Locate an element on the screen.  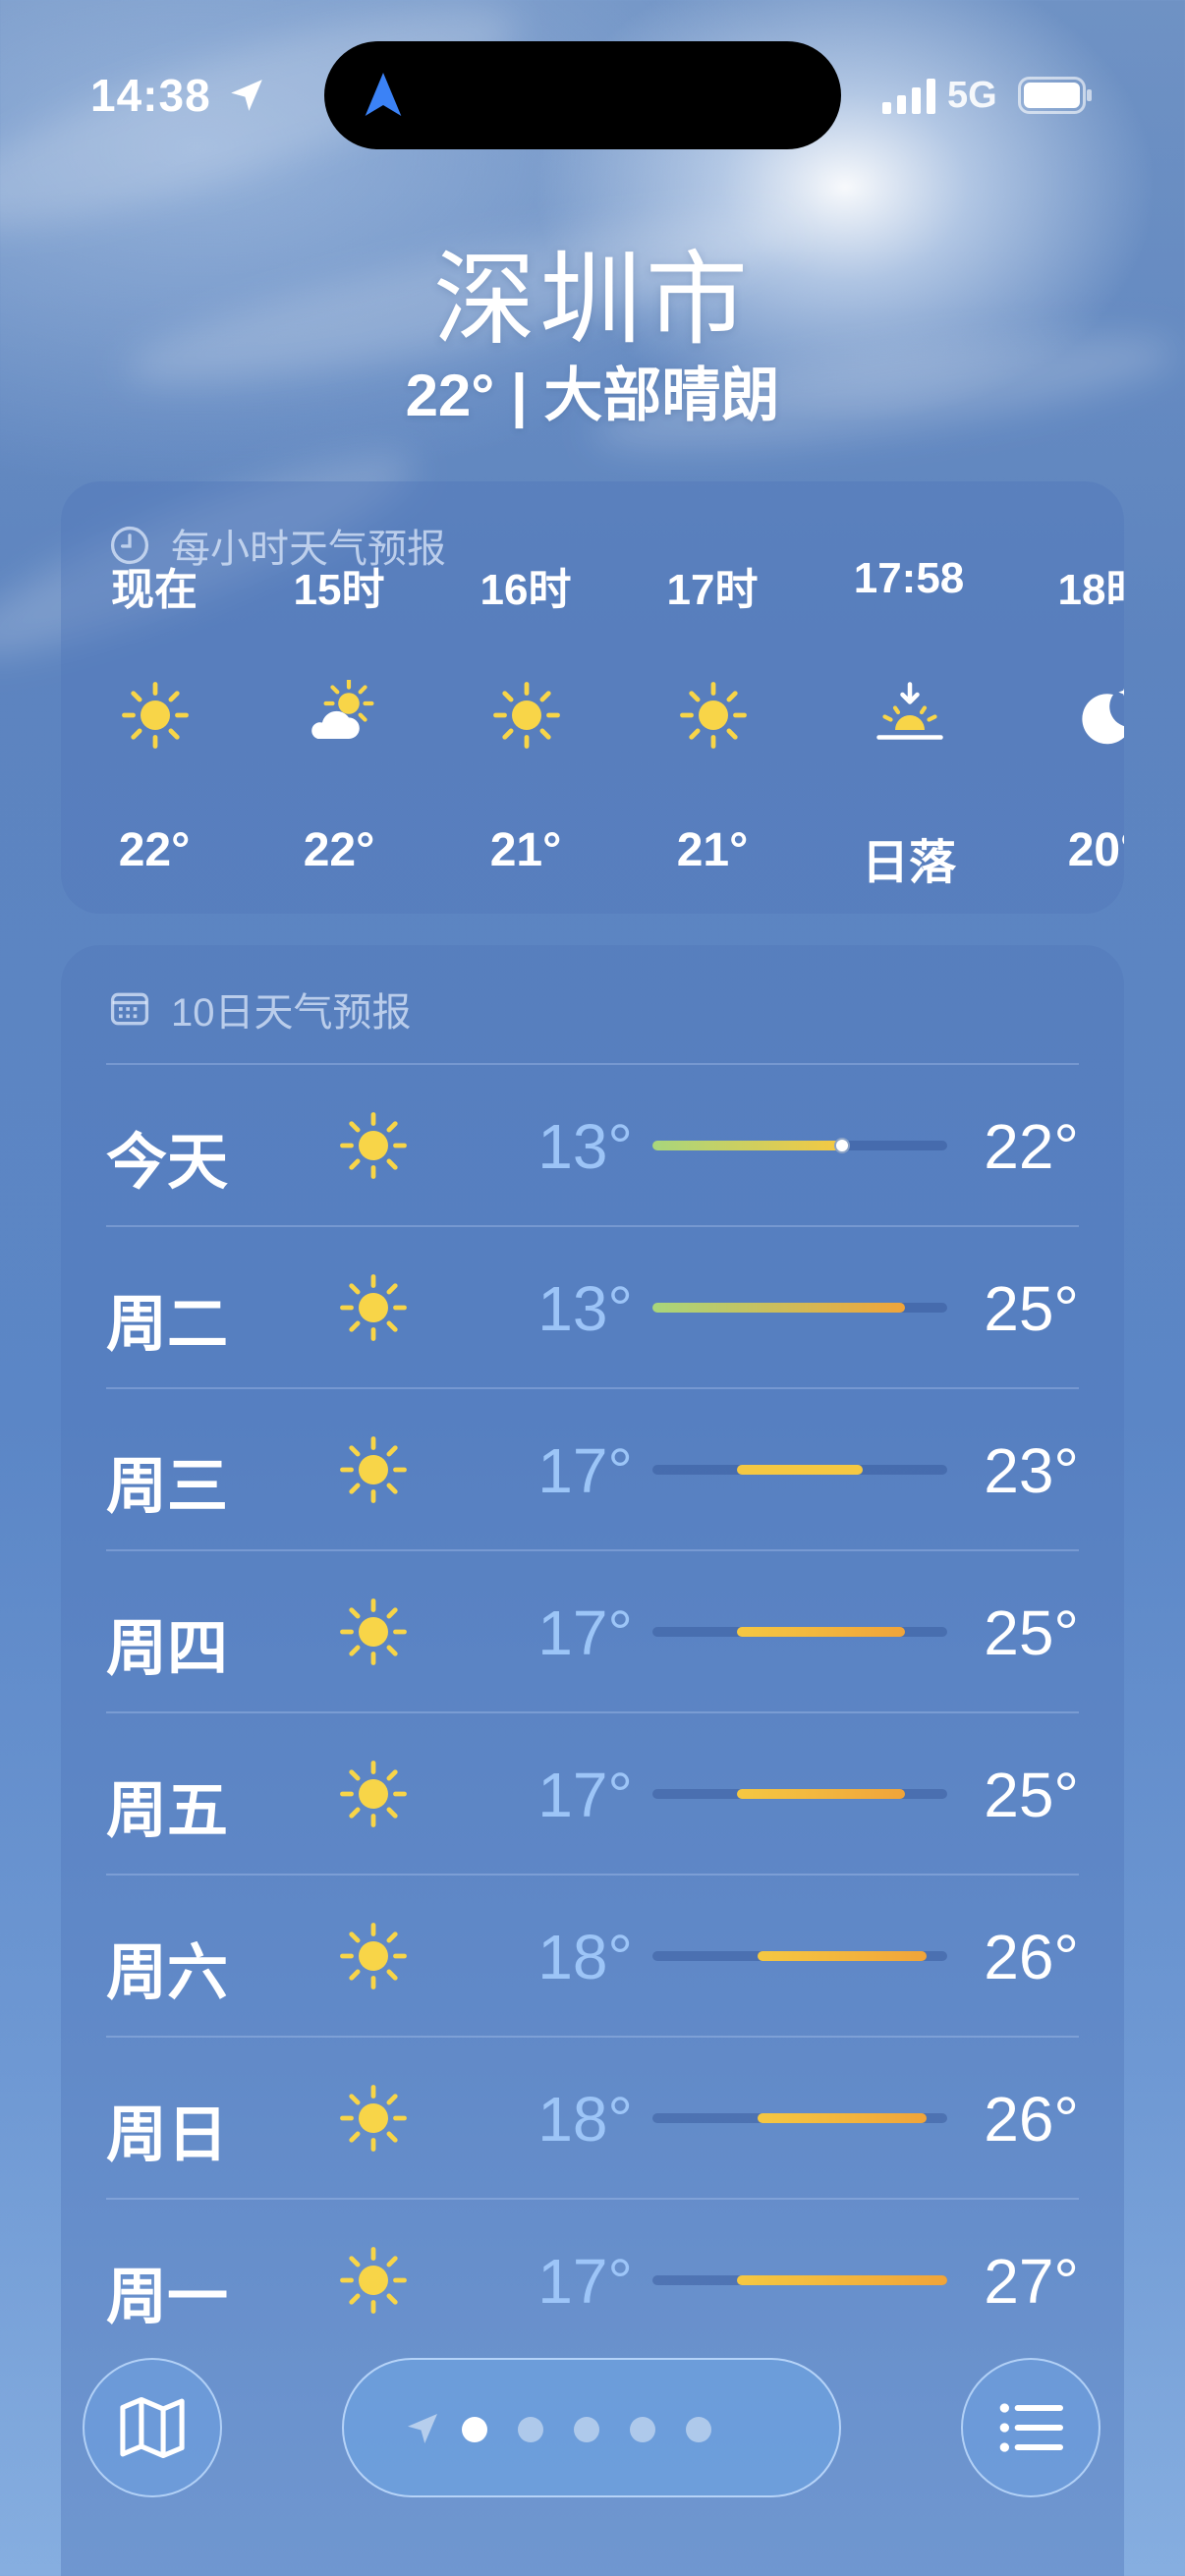
day-name: 周六 is located at coordinates (168, 1973).